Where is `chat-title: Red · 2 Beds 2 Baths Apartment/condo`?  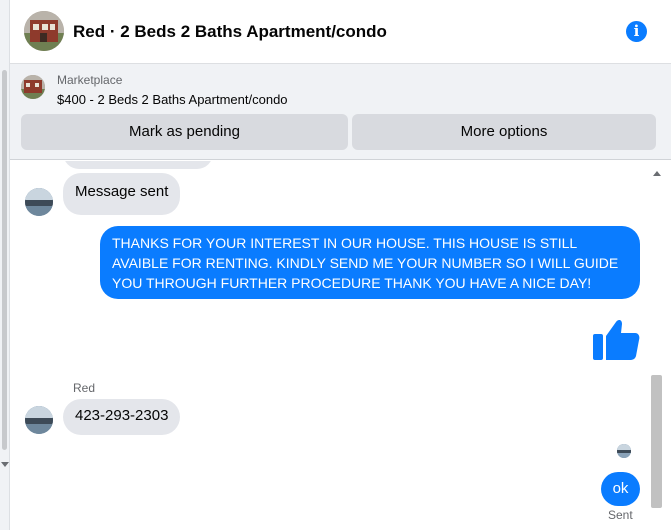 chat-title: Red · 2 Beds 2 Baths Apartment/condo is located at coordinates (230, 32).